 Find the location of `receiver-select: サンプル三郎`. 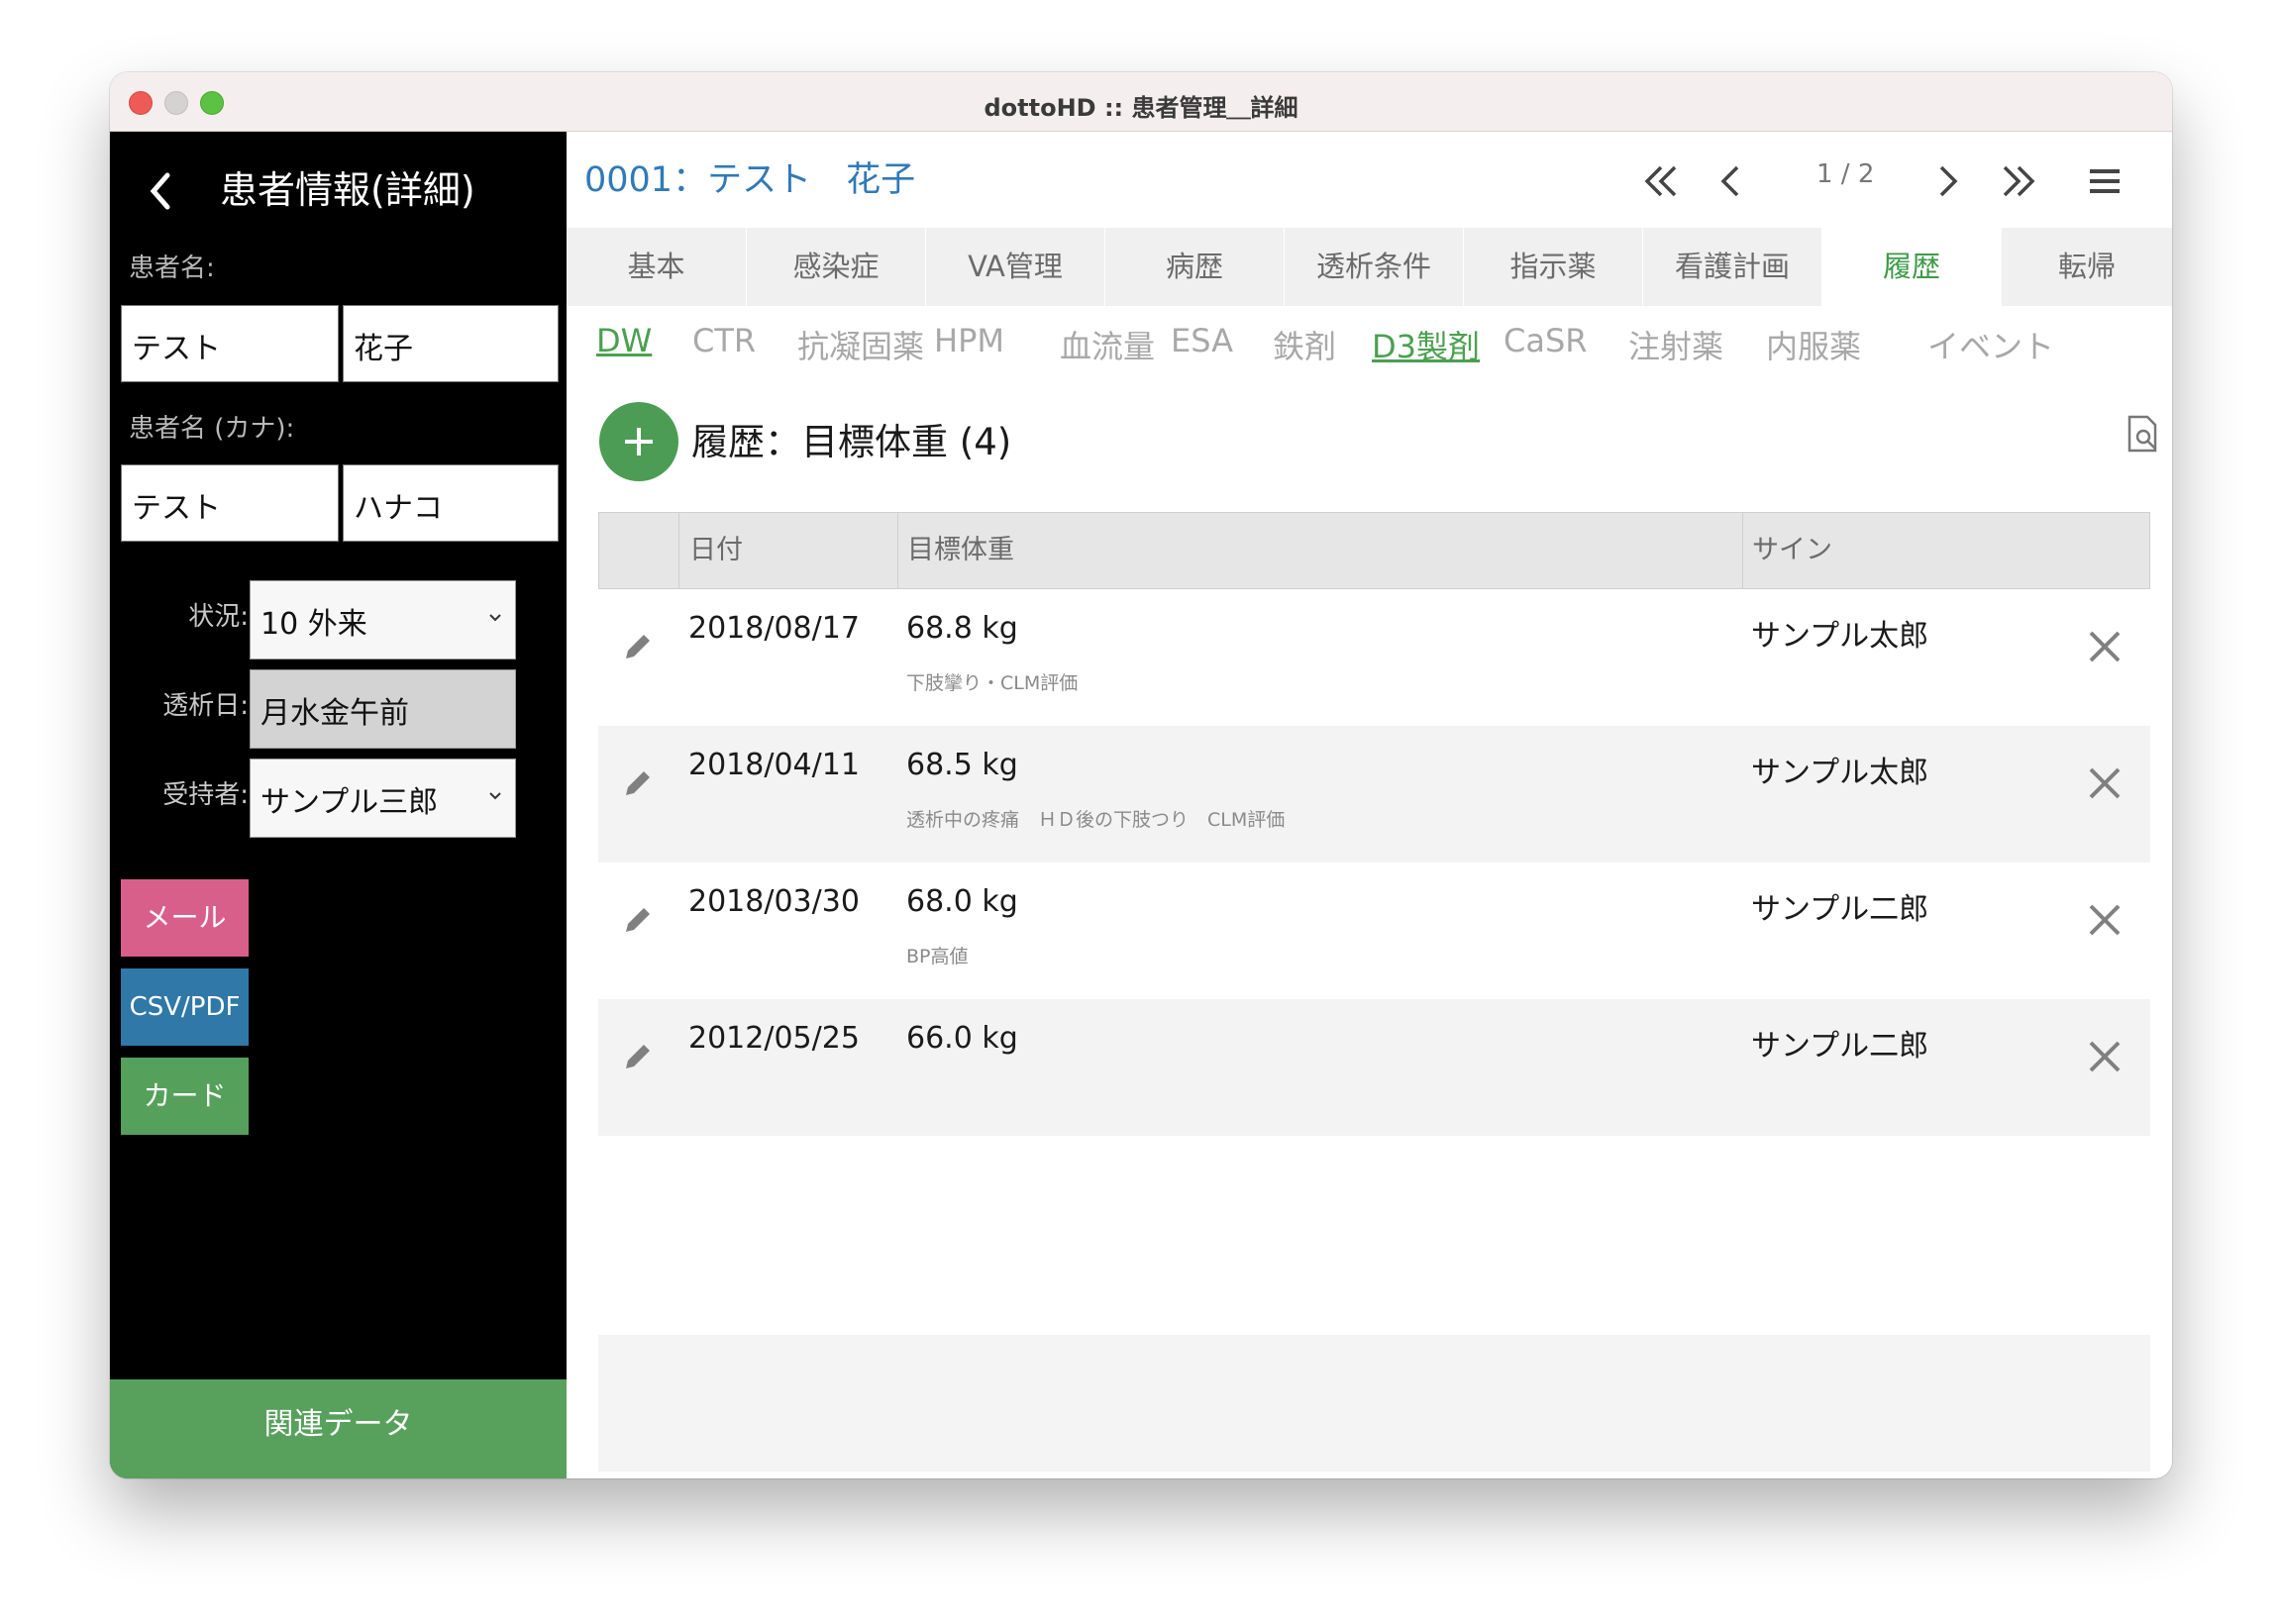

receiver-select: サンプル三郎 is located at coordinates (383, 798).